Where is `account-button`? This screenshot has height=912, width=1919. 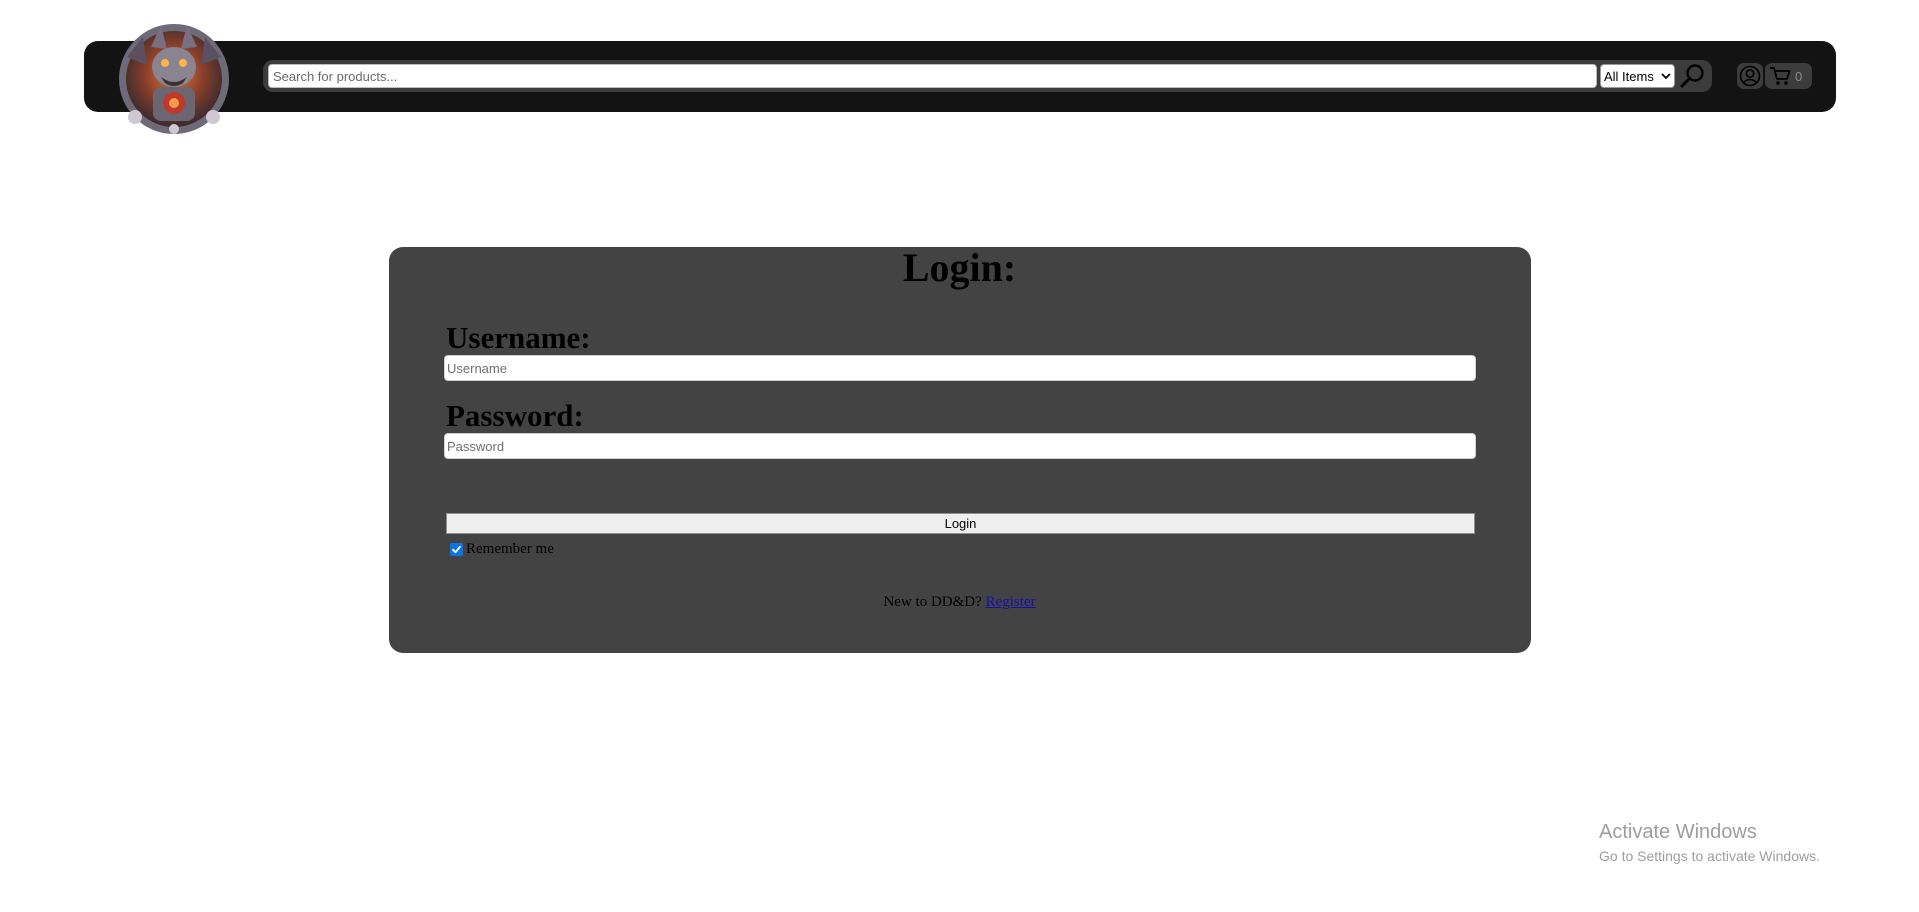
account-button is located at coordinates (1750, 76).